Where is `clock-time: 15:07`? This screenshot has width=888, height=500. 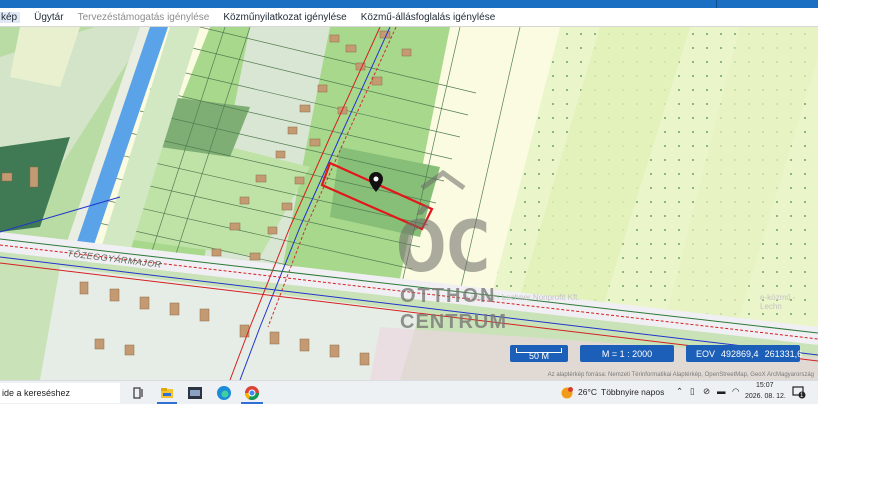 clock-time: 15:07 is located at coordinates (765, 385).